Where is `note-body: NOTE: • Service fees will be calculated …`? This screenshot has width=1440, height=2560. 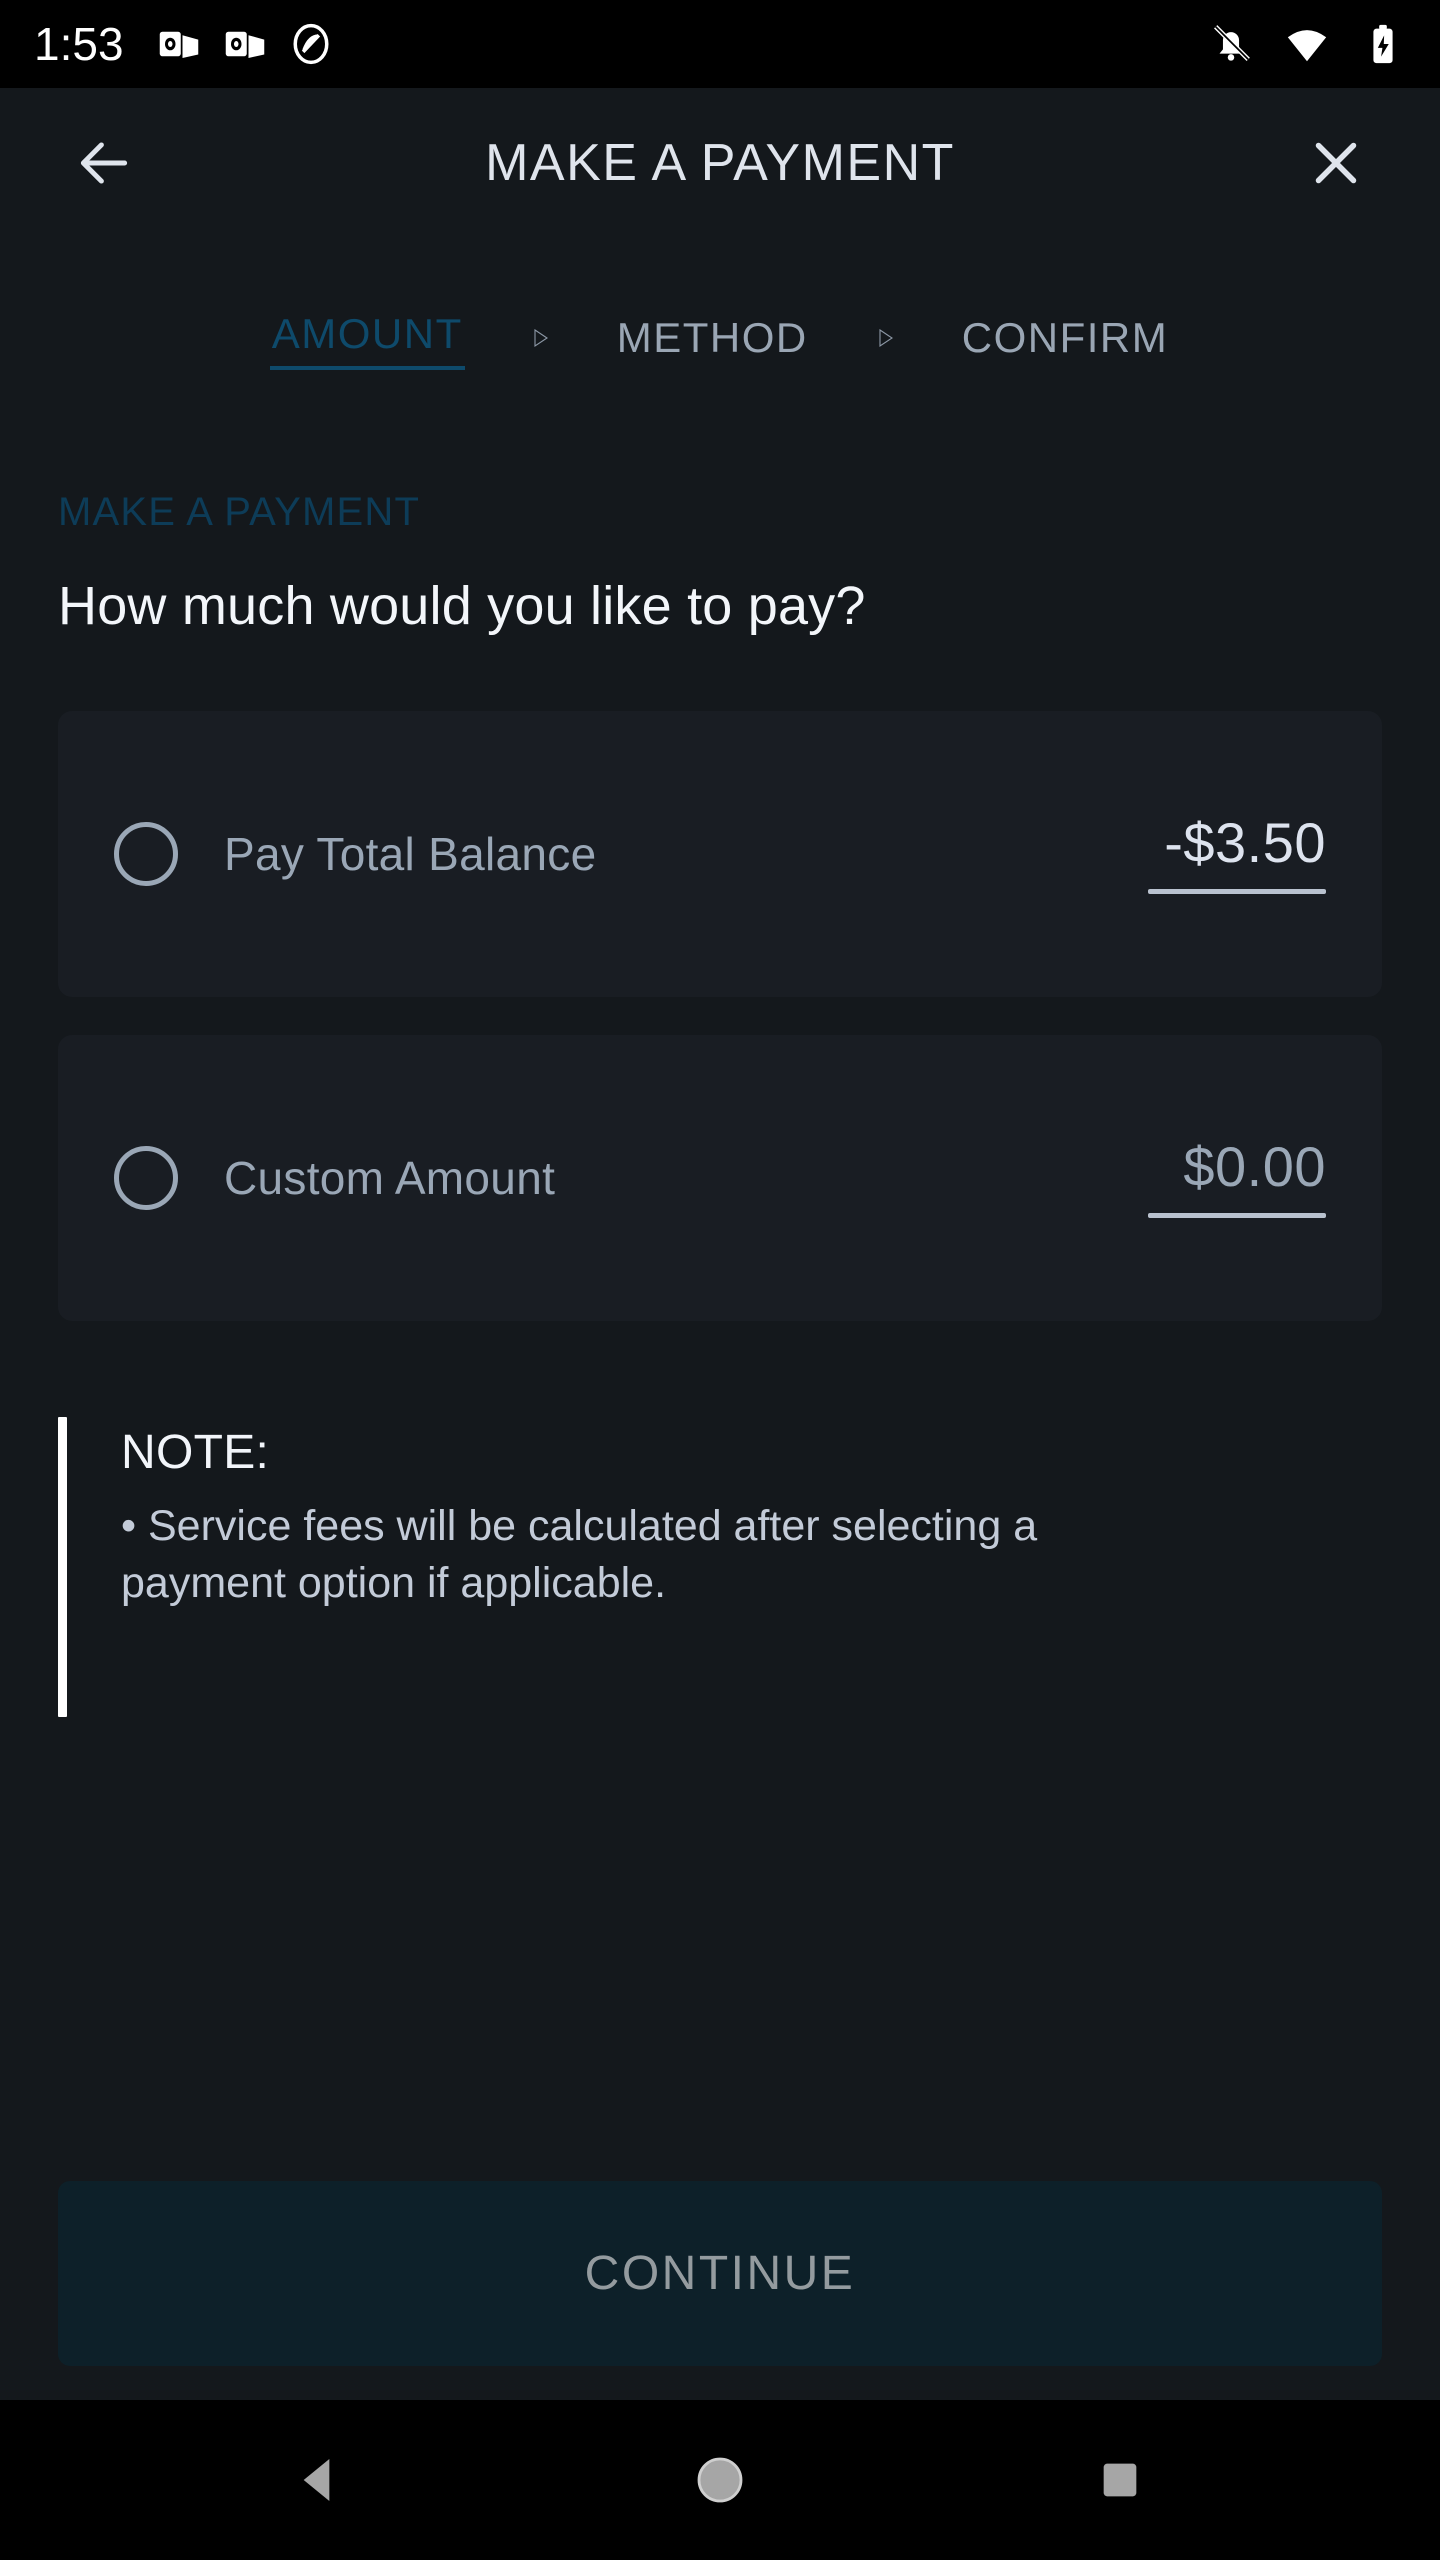 note-body: NOTE: • Service fees will be calculated … is located at coordinates (634, 1567).